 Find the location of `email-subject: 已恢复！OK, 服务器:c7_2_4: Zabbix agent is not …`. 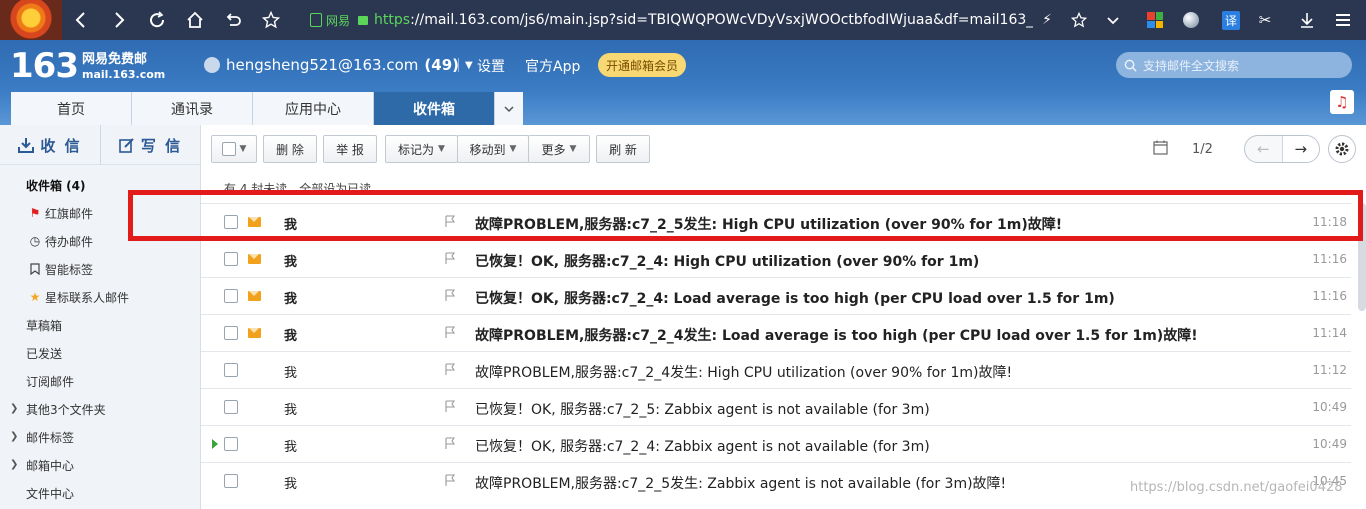

email-subject: 已恢复！OK, 服务器:c7_2_4: Zabbix agent is not … is located at coordinates (702, 446).